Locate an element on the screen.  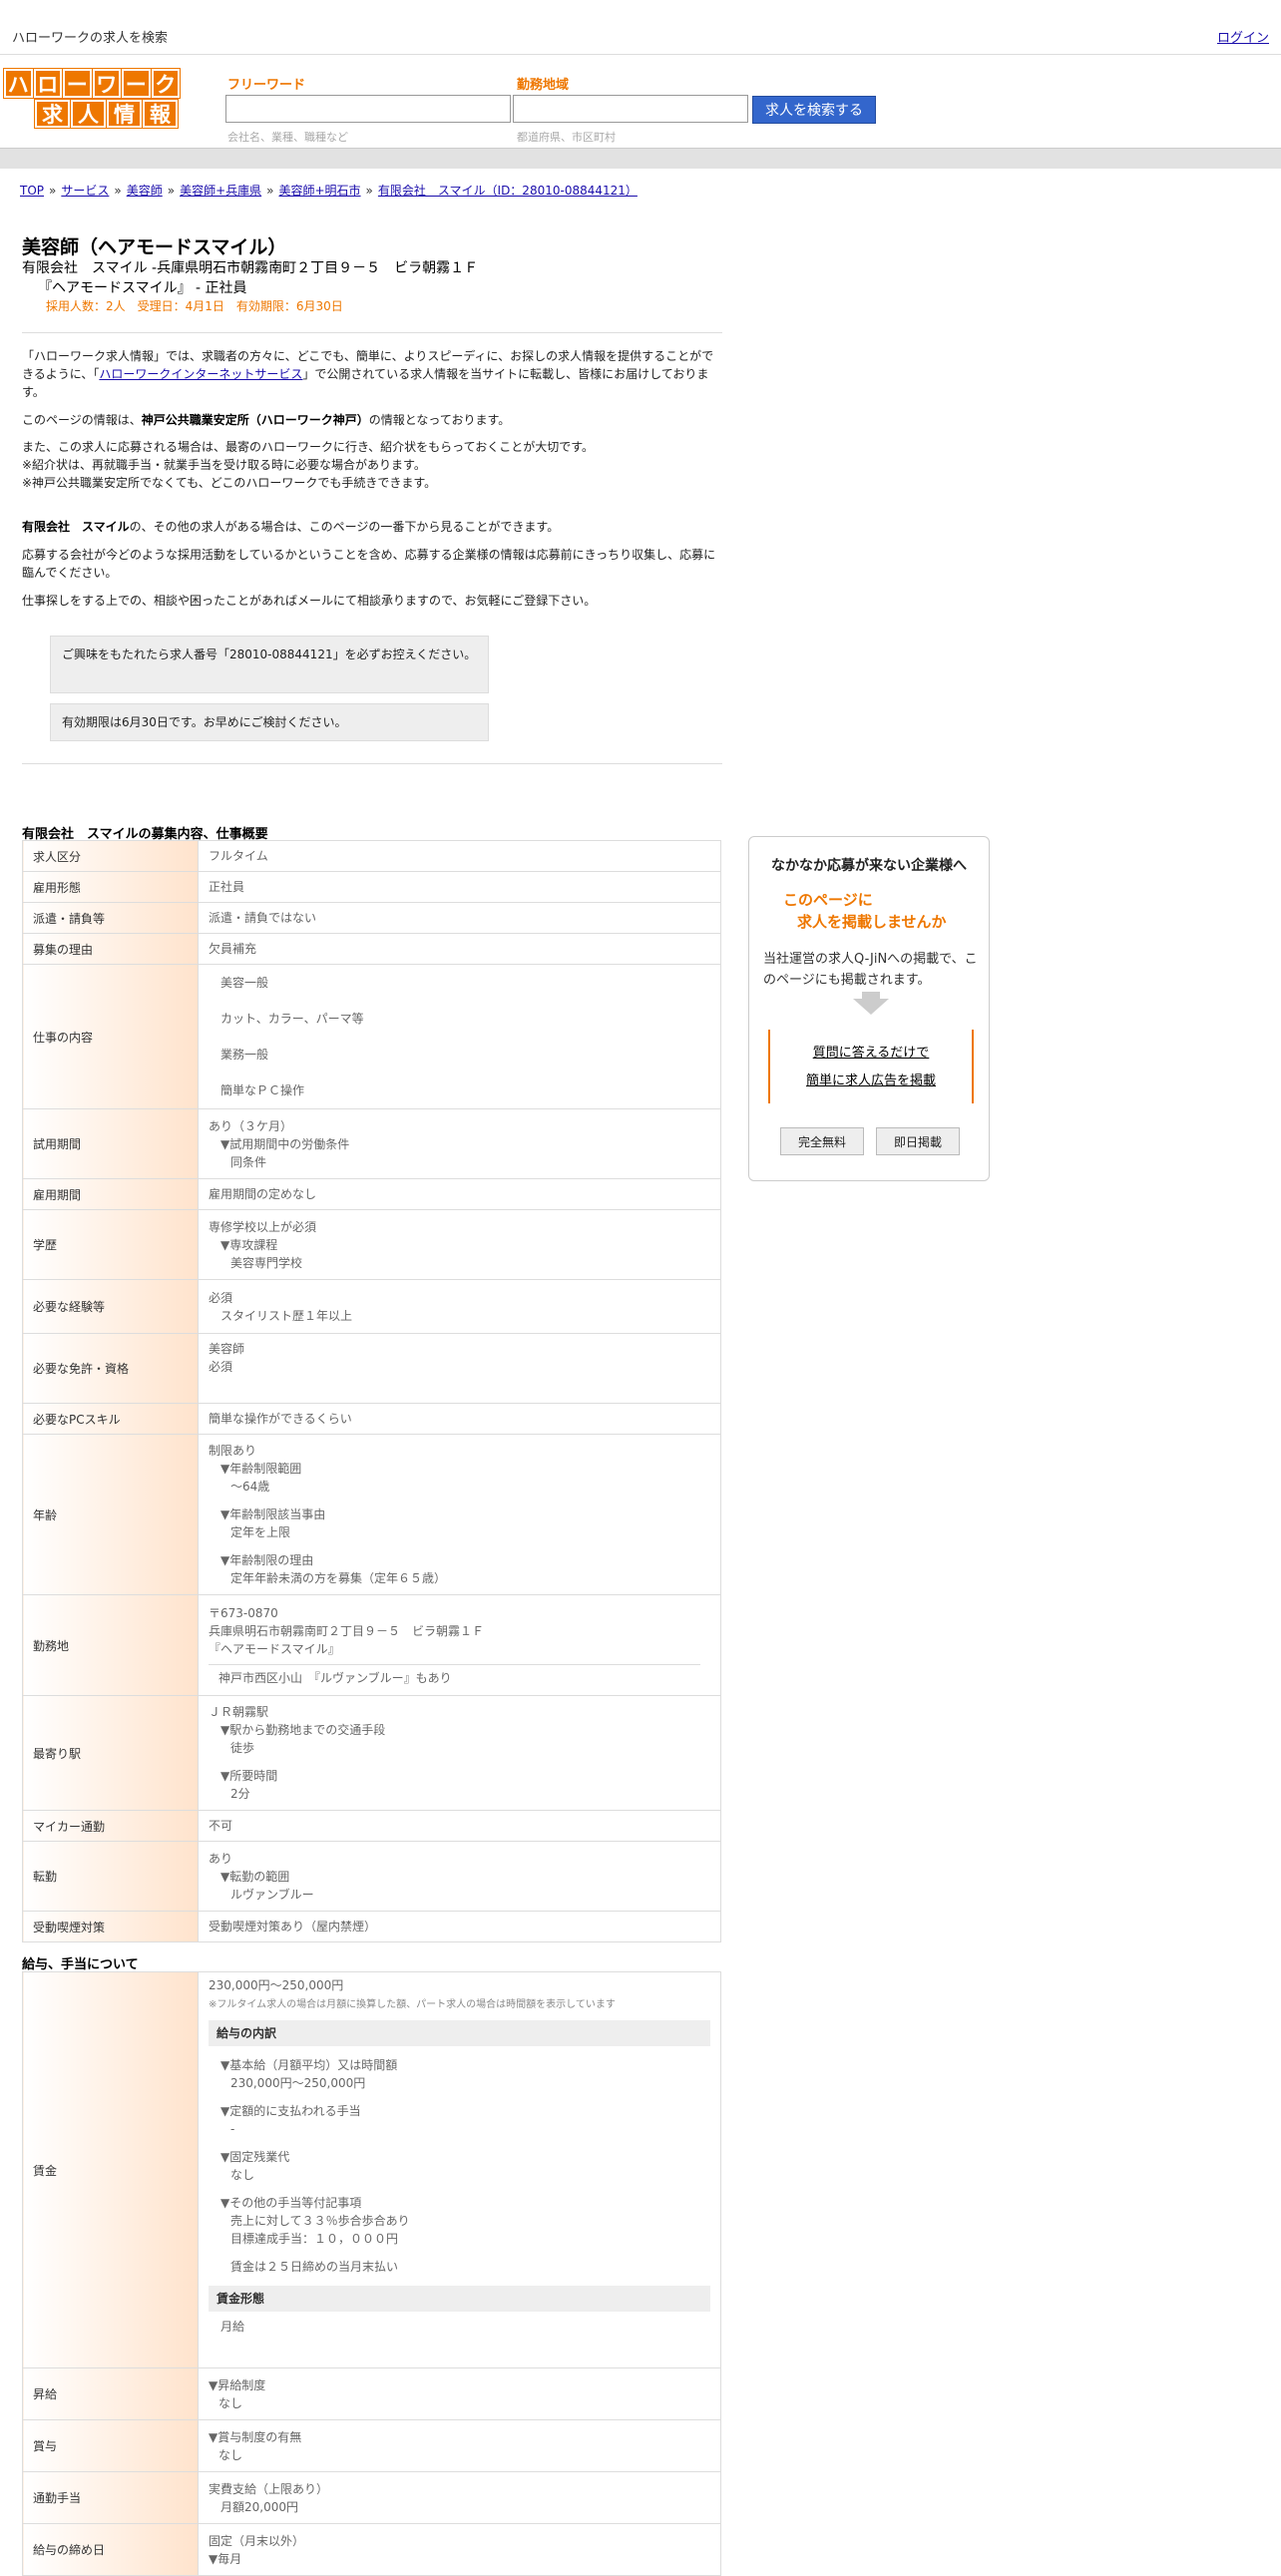
table-row: 試用期間 あり（３ケ月） ▼試用期間中の労働条件 同条件 is located at coordinates (371, 1143).